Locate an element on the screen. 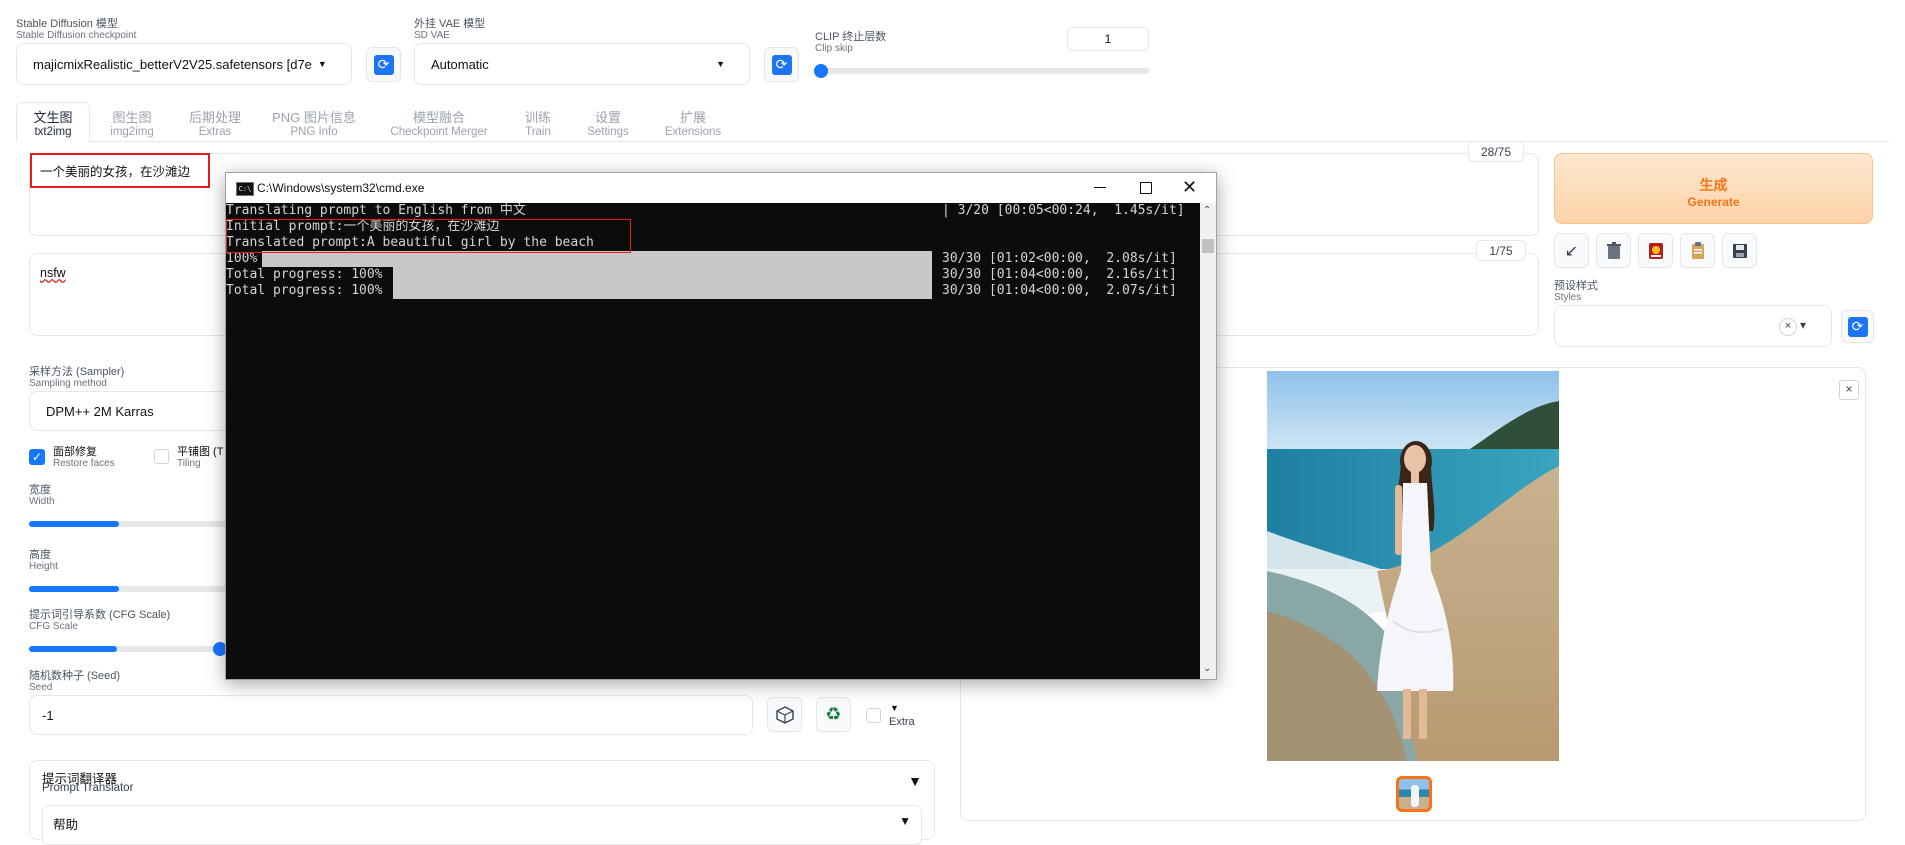  tab-extras-cn: 后期处理 is located at coordinates (214, 117).